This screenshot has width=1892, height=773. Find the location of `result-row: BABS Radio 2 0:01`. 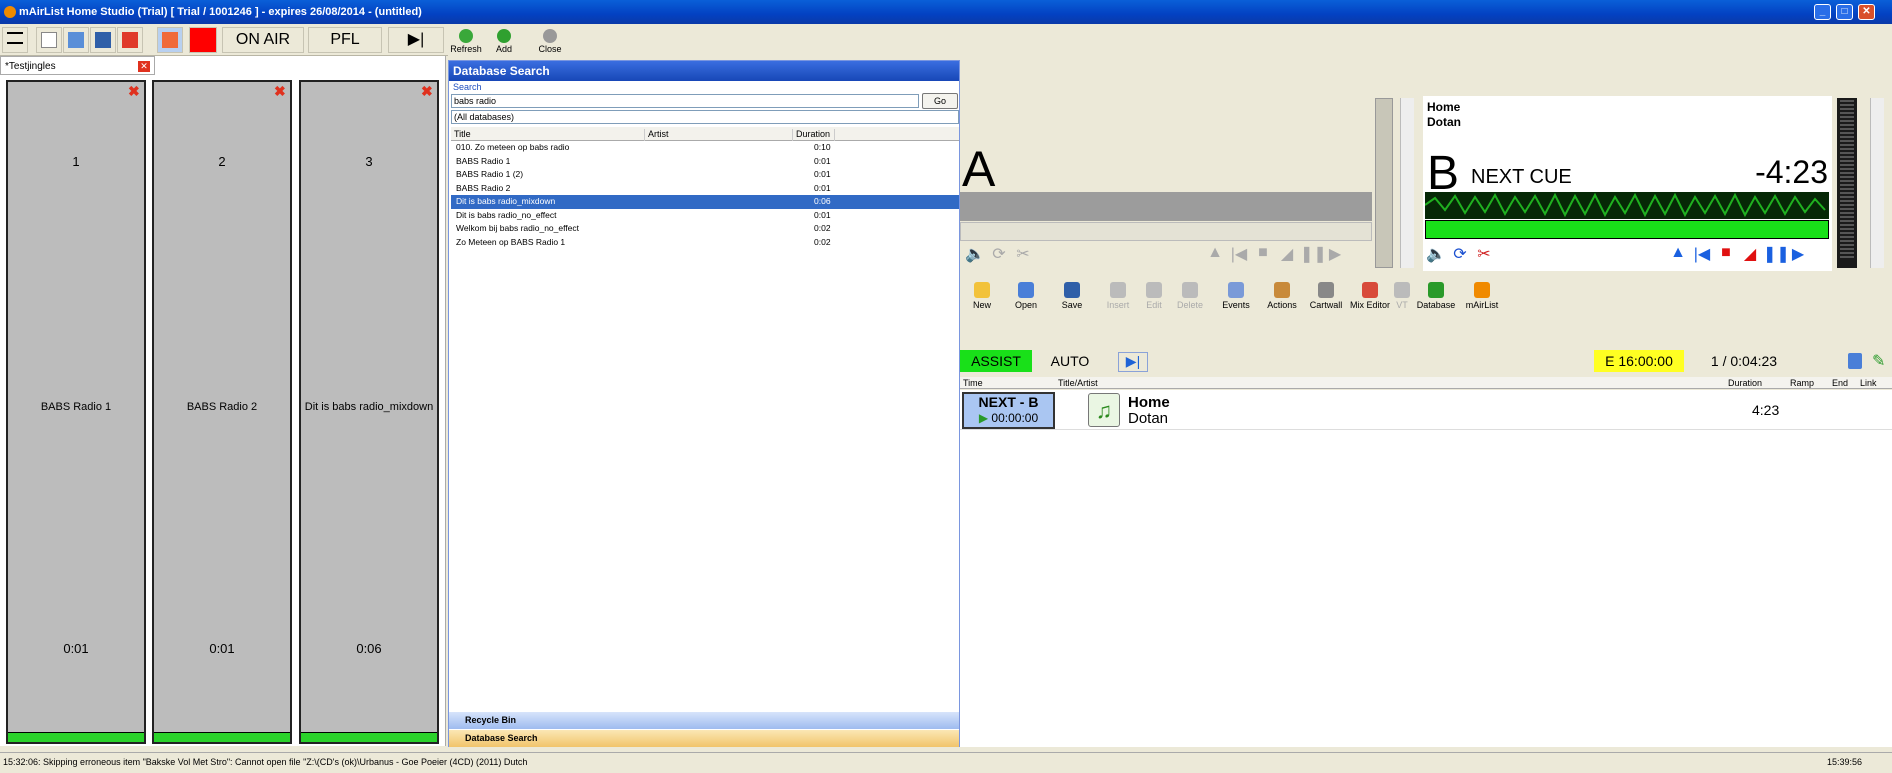

result-row: BABS Radio 2 0:01 is located at coordinates (705, 189).